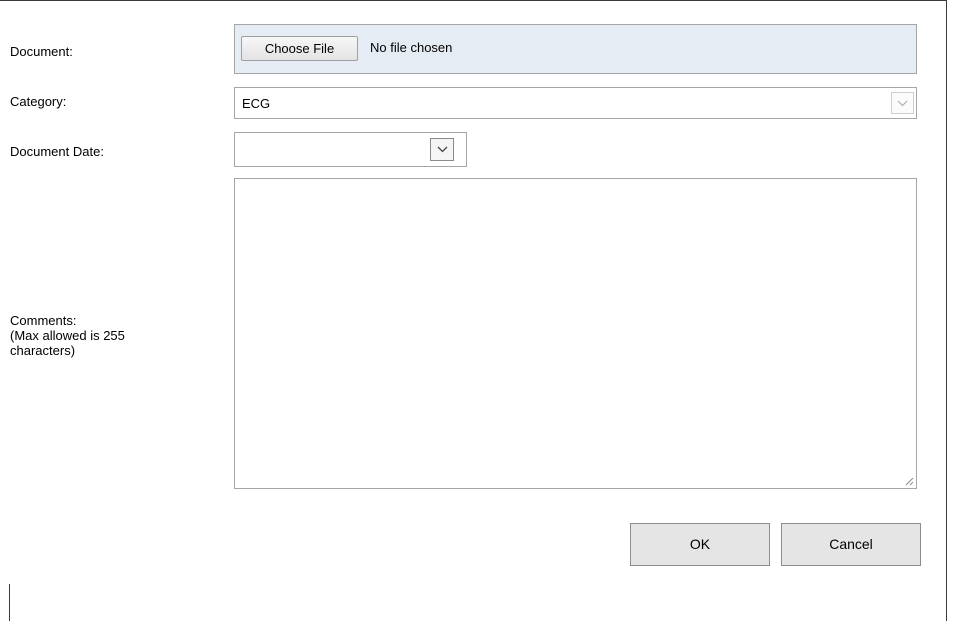  What do you see at coordinates (41, 51) in the screenshot?
I see `document-label: Document:` at bounding box center [41, 51].